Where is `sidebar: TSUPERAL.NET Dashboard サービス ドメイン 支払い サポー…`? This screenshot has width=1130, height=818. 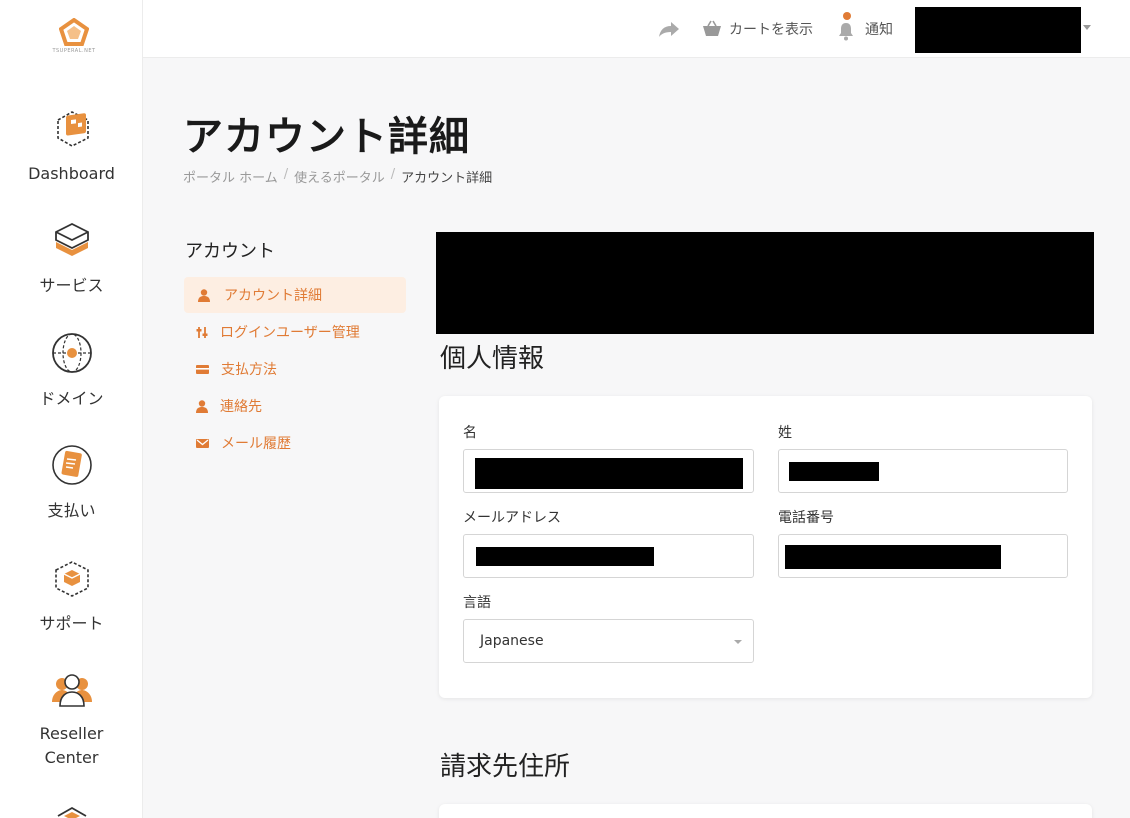
sidebar: TSUPERAL.NET Dashboard サービス ドメイン 支払い サポー… is located at coordinates (71, 409).